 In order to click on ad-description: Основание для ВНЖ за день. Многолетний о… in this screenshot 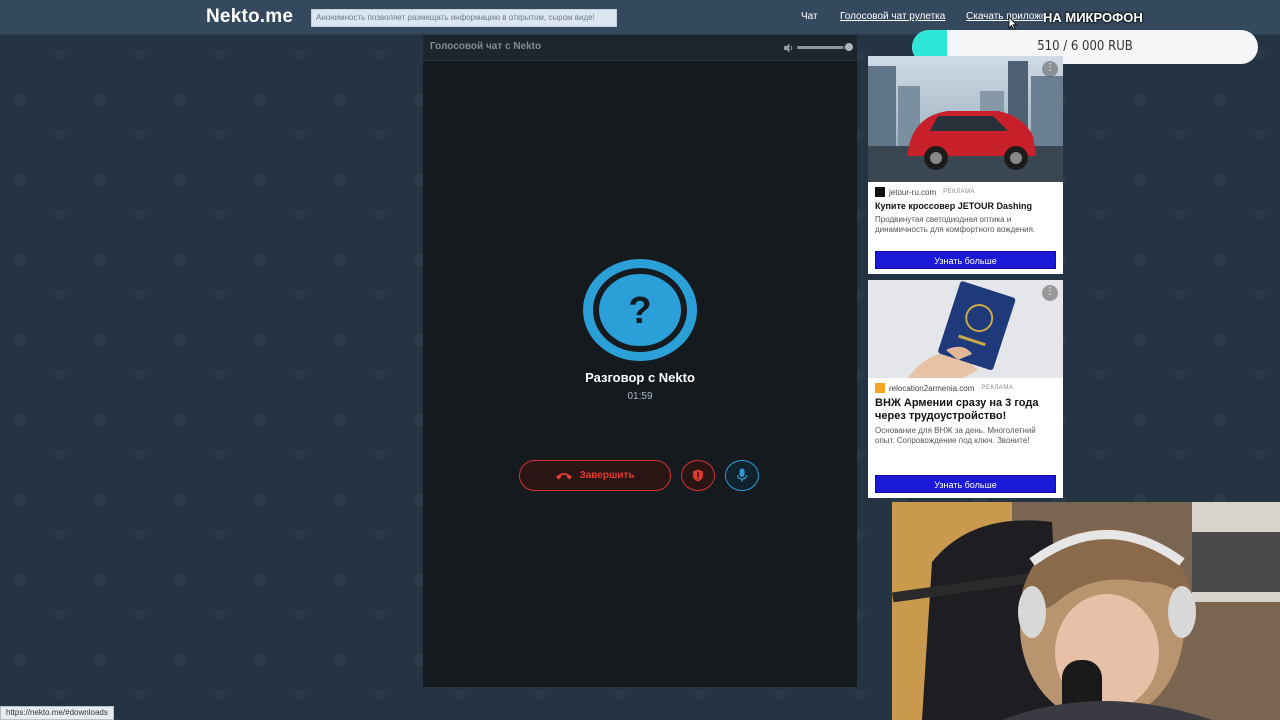, I will do `click(955, 435)`.